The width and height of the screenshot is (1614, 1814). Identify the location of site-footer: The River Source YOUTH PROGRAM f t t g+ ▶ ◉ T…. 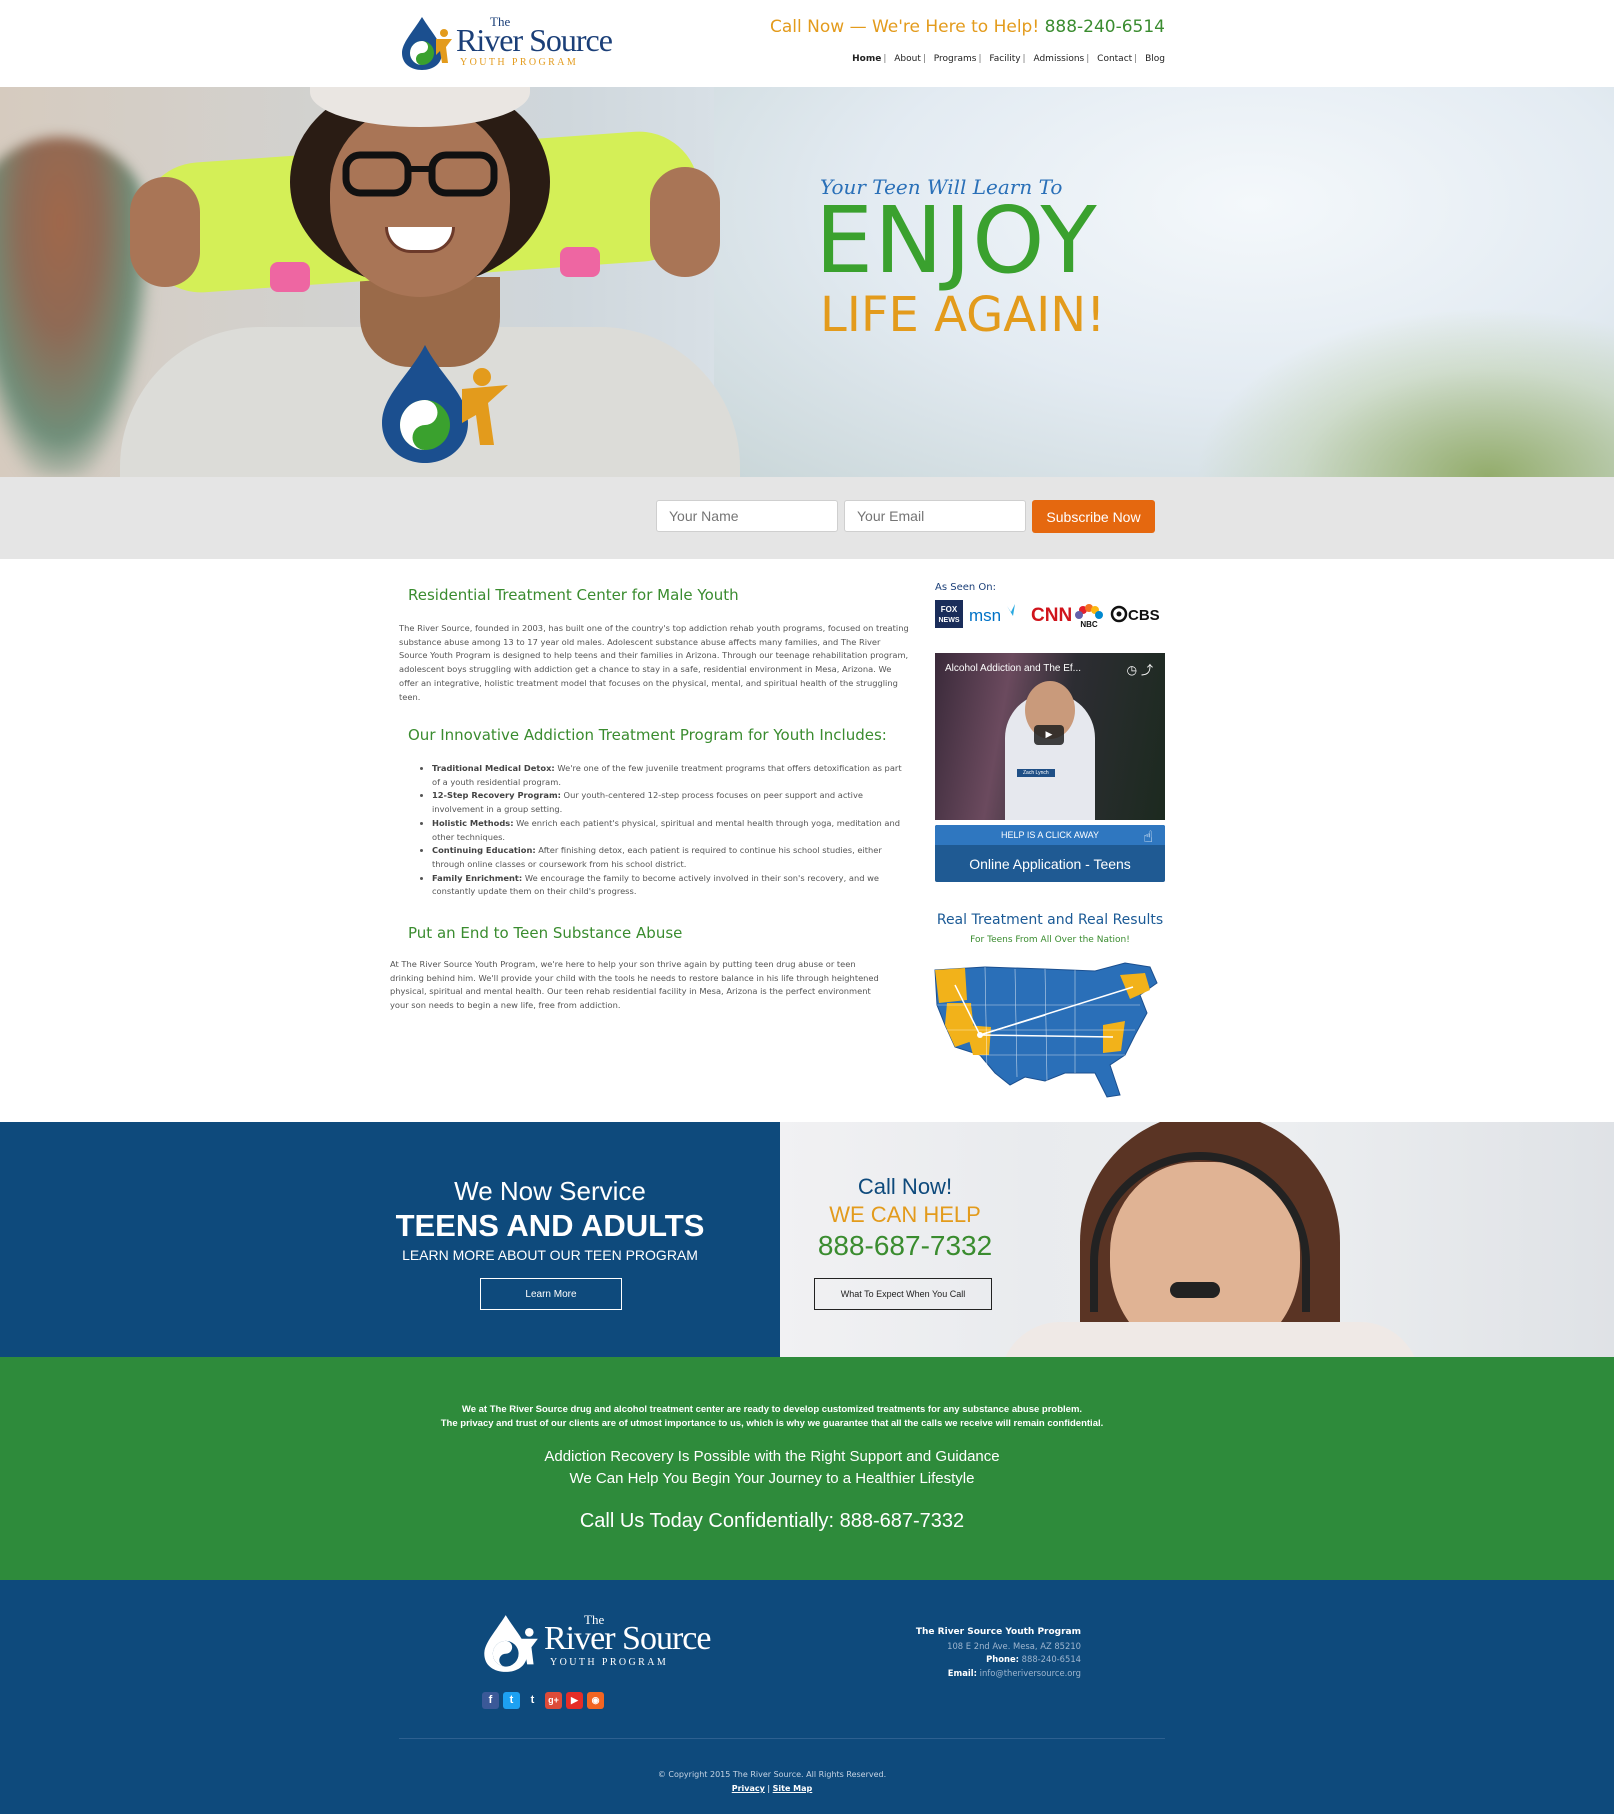
(807, 1697).